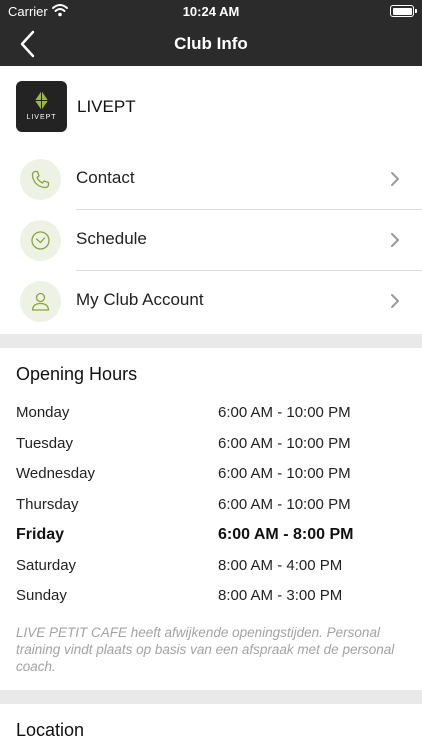  Describe the element at coordinates (211, 179) in the screenshot. I see `menu-item-contact: Contact` at that location.